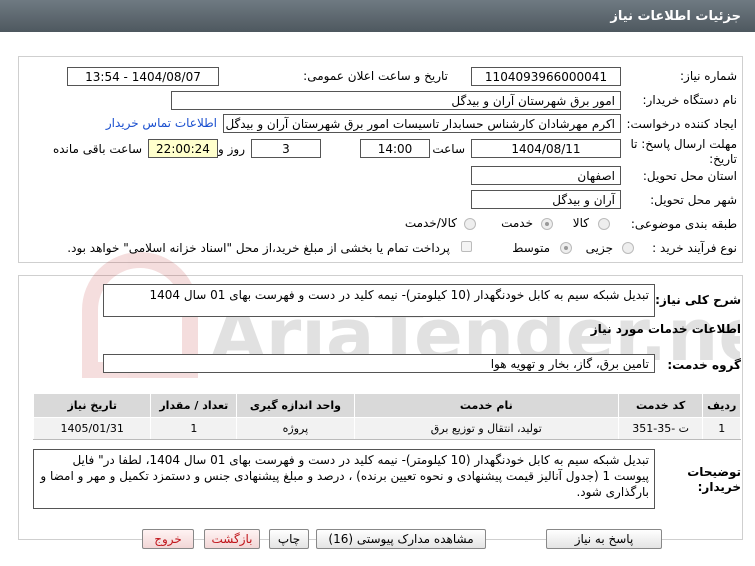 The width and height of the screenshot is (755, 566). I want to click on need-number-label: شماره نیاز:, so click(708, 76).